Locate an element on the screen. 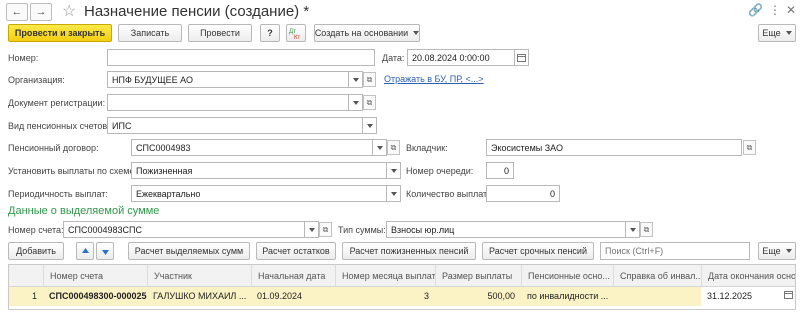 The width and height of the screenshot is (800, 314). create-based-on-button: Создать на основании is located at coordinates (367, 33).